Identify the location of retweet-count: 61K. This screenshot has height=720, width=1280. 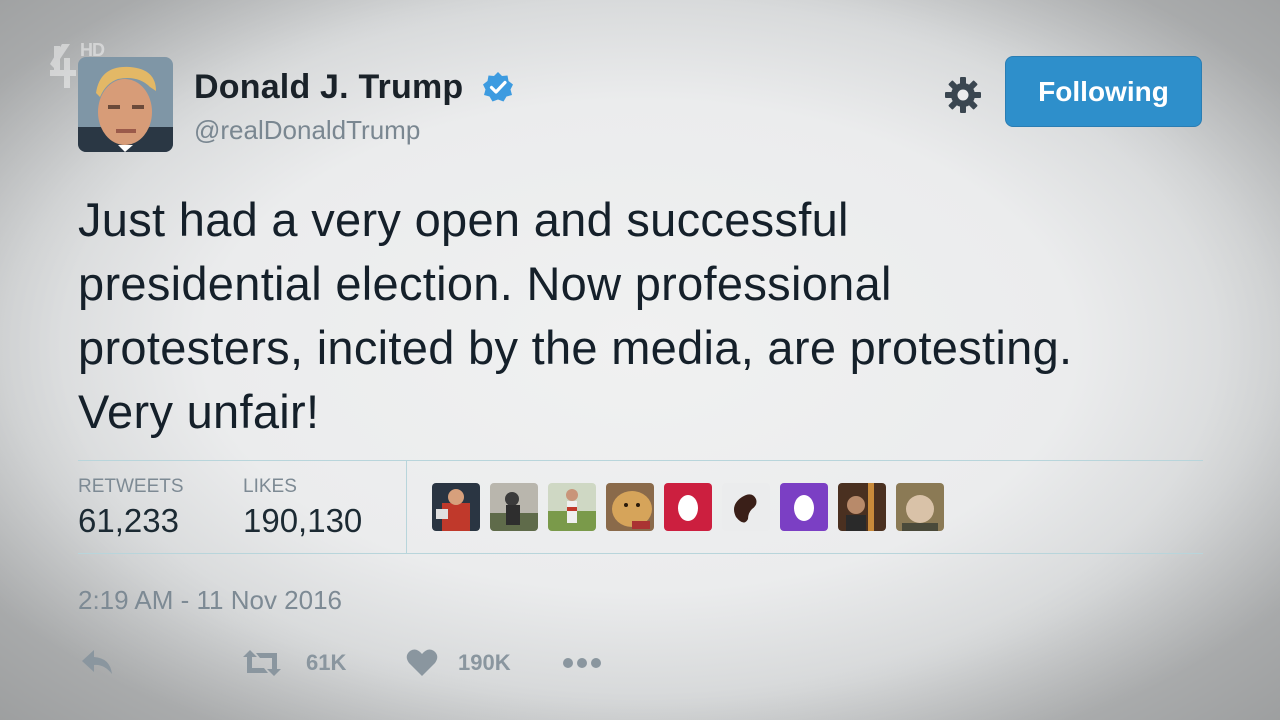
(326, 662).